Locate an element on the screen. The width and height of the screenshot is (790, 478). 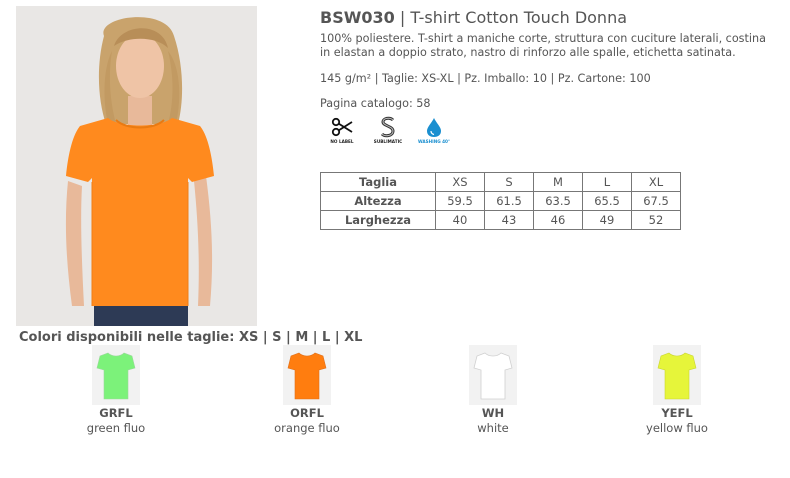
table-row: Larghezza 40 43 46 49 52 is located at coordinates (500, 220).